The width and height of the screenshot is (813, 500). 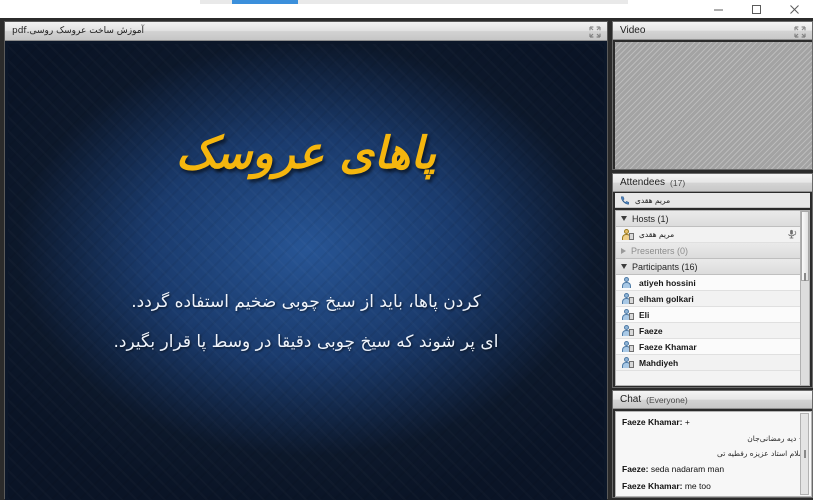 What do you see at coordinates (644, 314) in the screenshot?
I see `attendee-name: Eli` at bounding box center [644, 314].